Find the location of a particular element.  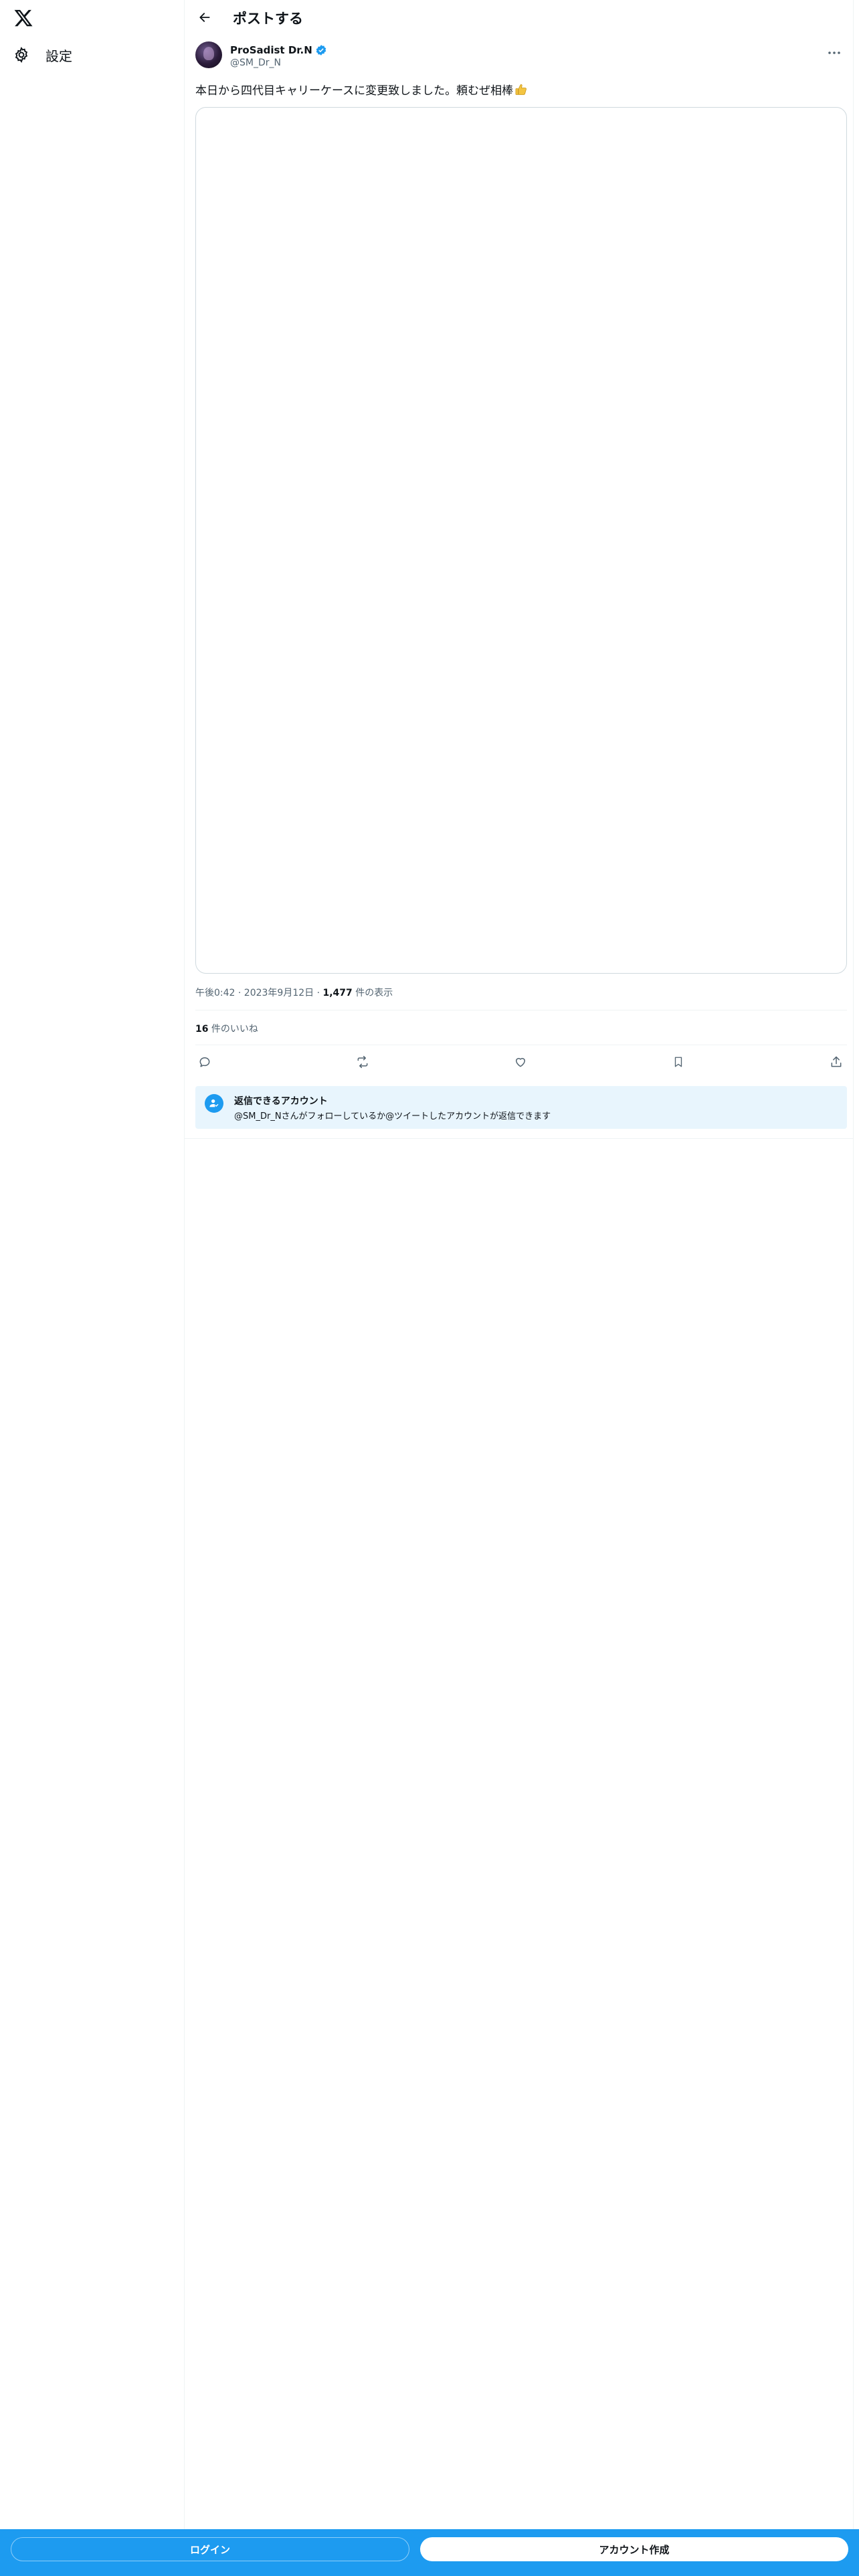

repost-button is located at coordinates (362, 1063).